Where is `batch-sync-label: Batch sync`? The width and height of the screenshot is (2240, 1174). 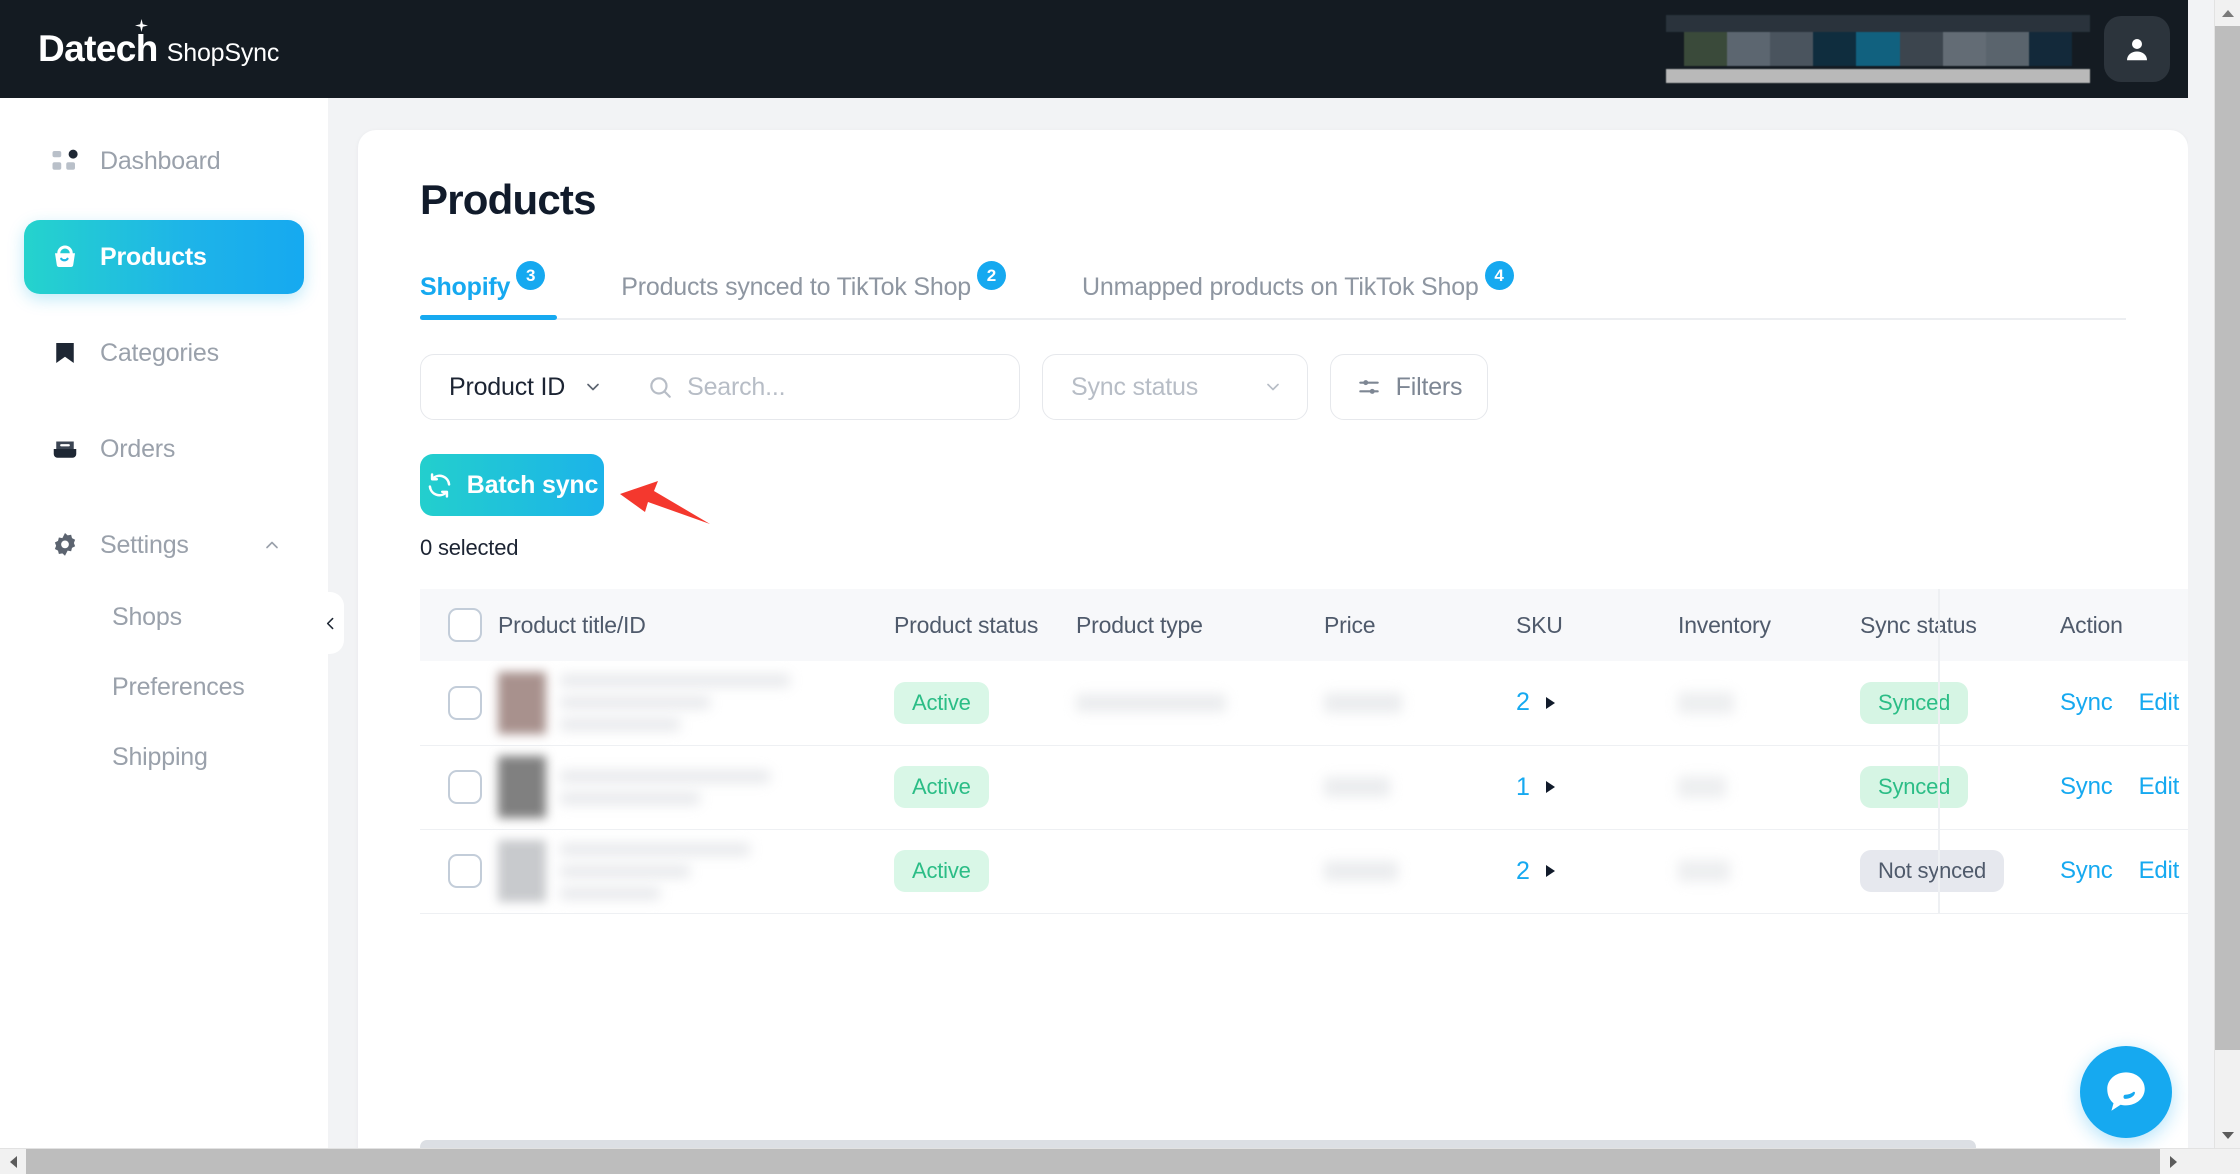
batch-sync-label: Batch sync is located at coordinates (532, 484).